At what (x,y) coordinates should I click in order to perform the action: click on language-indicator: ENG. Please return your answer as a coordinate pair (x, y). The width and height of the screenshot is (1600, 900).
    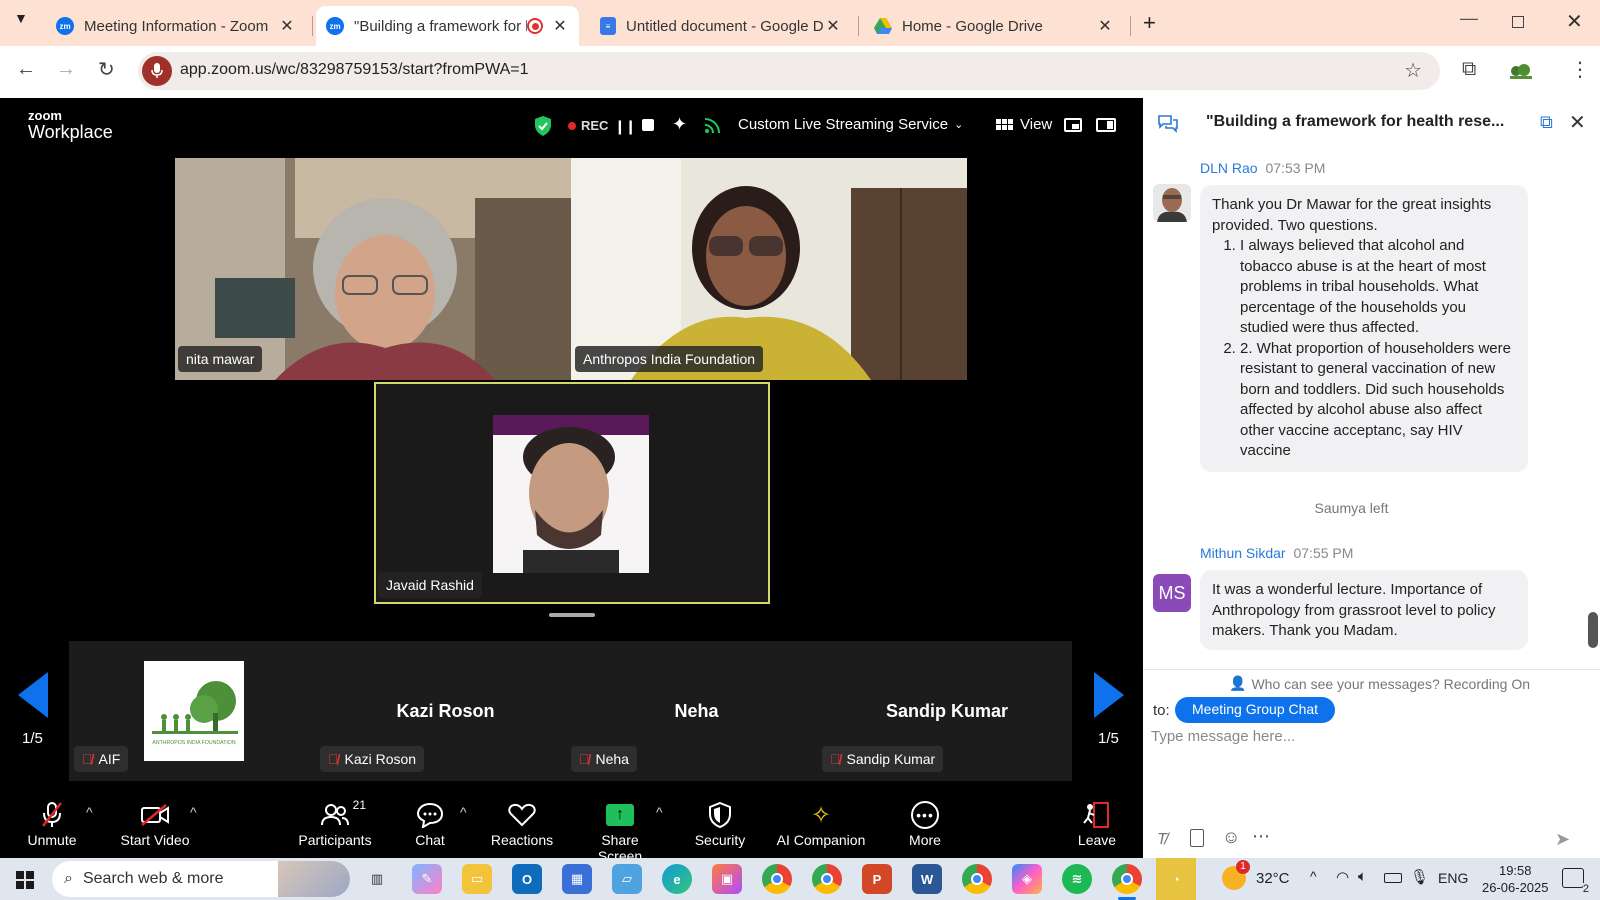
    Looking at the image, I should click on (1453, 878).